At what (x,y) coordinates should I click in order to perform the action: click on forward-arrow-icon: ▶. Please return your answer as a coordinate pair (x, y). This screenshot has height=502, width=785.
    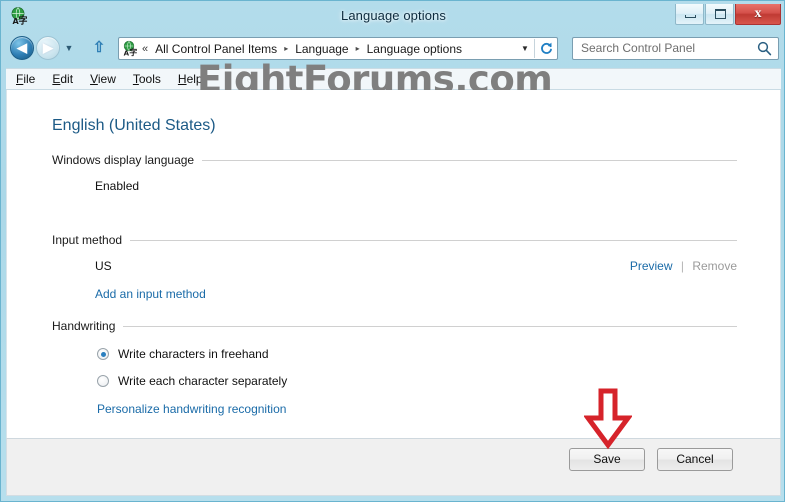
    Looking at the image, I should click on (48, 47).